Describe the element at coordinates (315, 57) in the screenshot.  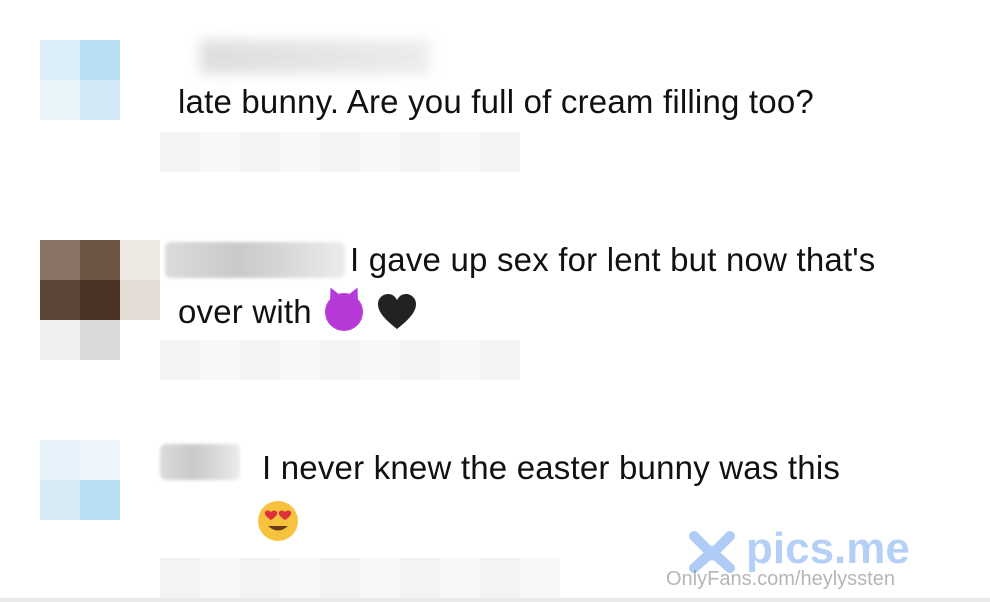
I see `blurred-username-top` at that location.